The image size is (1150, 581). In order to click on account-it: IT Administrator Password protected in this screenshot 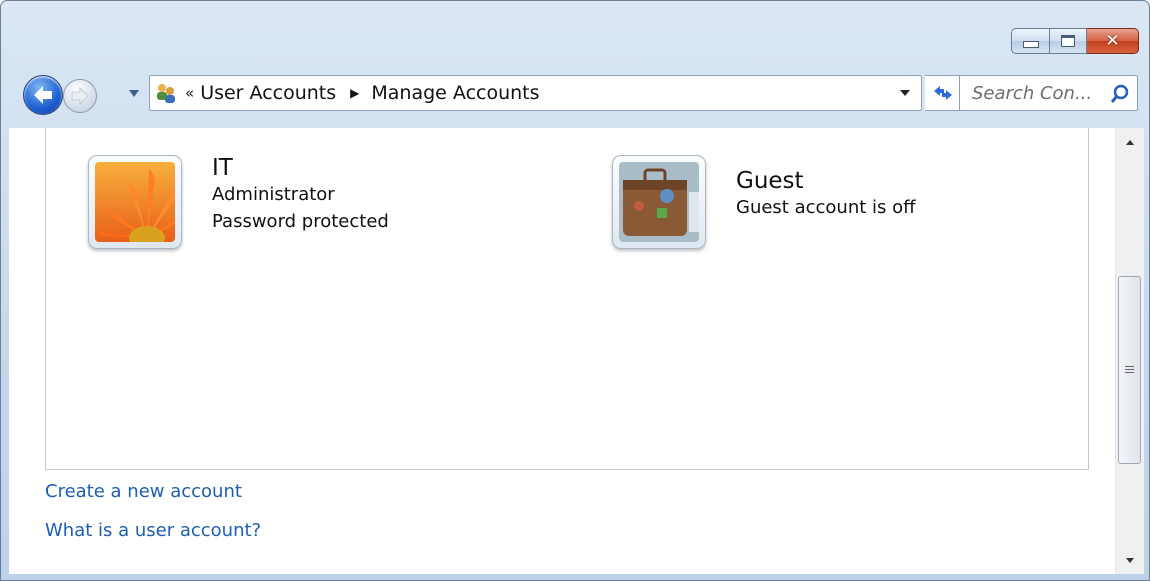, I will do `click(238, 202)`.